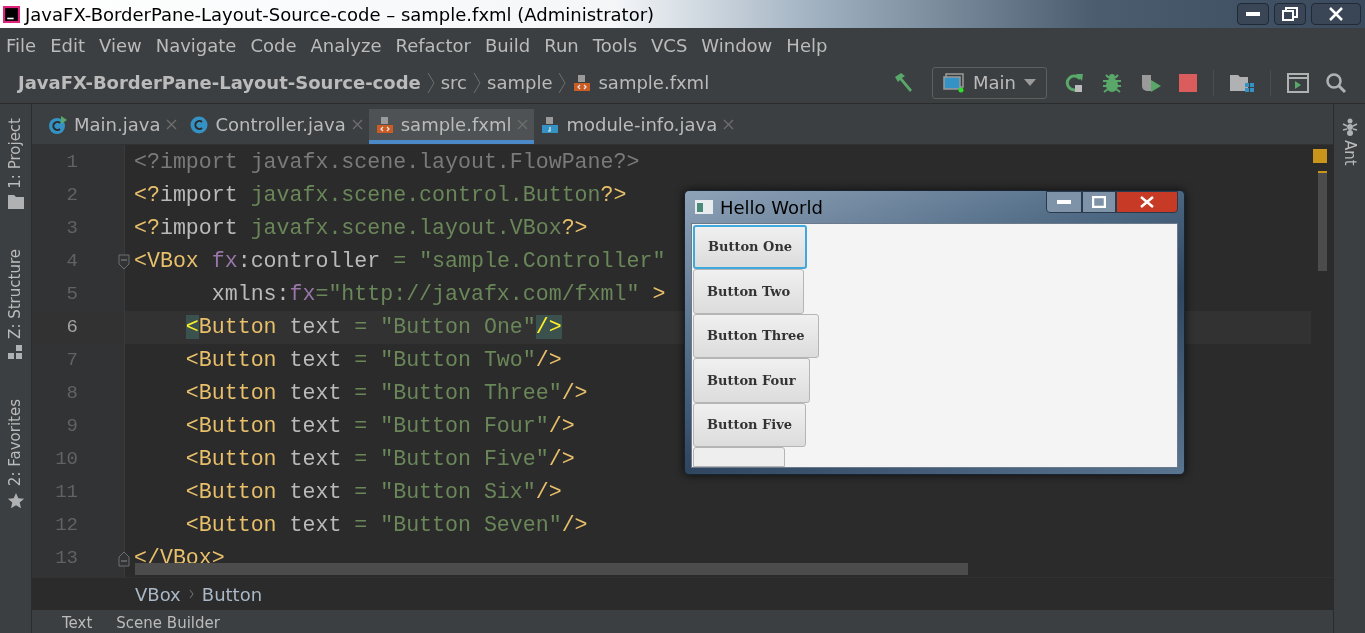 The image size is (1365, 633). I want to click on code-line: <?import javafx.scene.layout.VBox?>, so click(361, 229).